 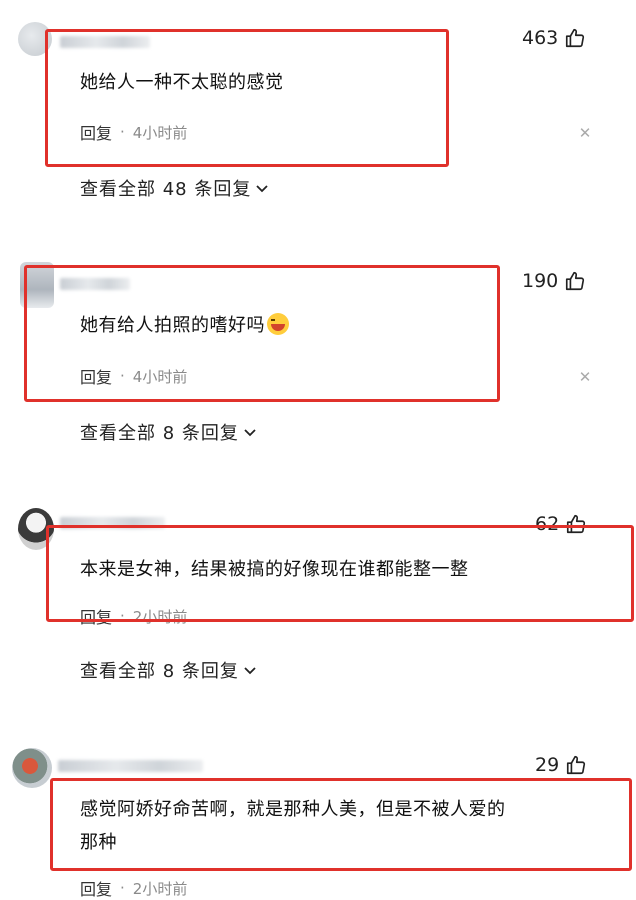 What do you see at coordinates (293, 809) in the screenshot?
I see `comment-text-line-1: 感觉阿娇好命苦啊，就是那种人美，但是不被人爱的` at bounding box center [293, 809].